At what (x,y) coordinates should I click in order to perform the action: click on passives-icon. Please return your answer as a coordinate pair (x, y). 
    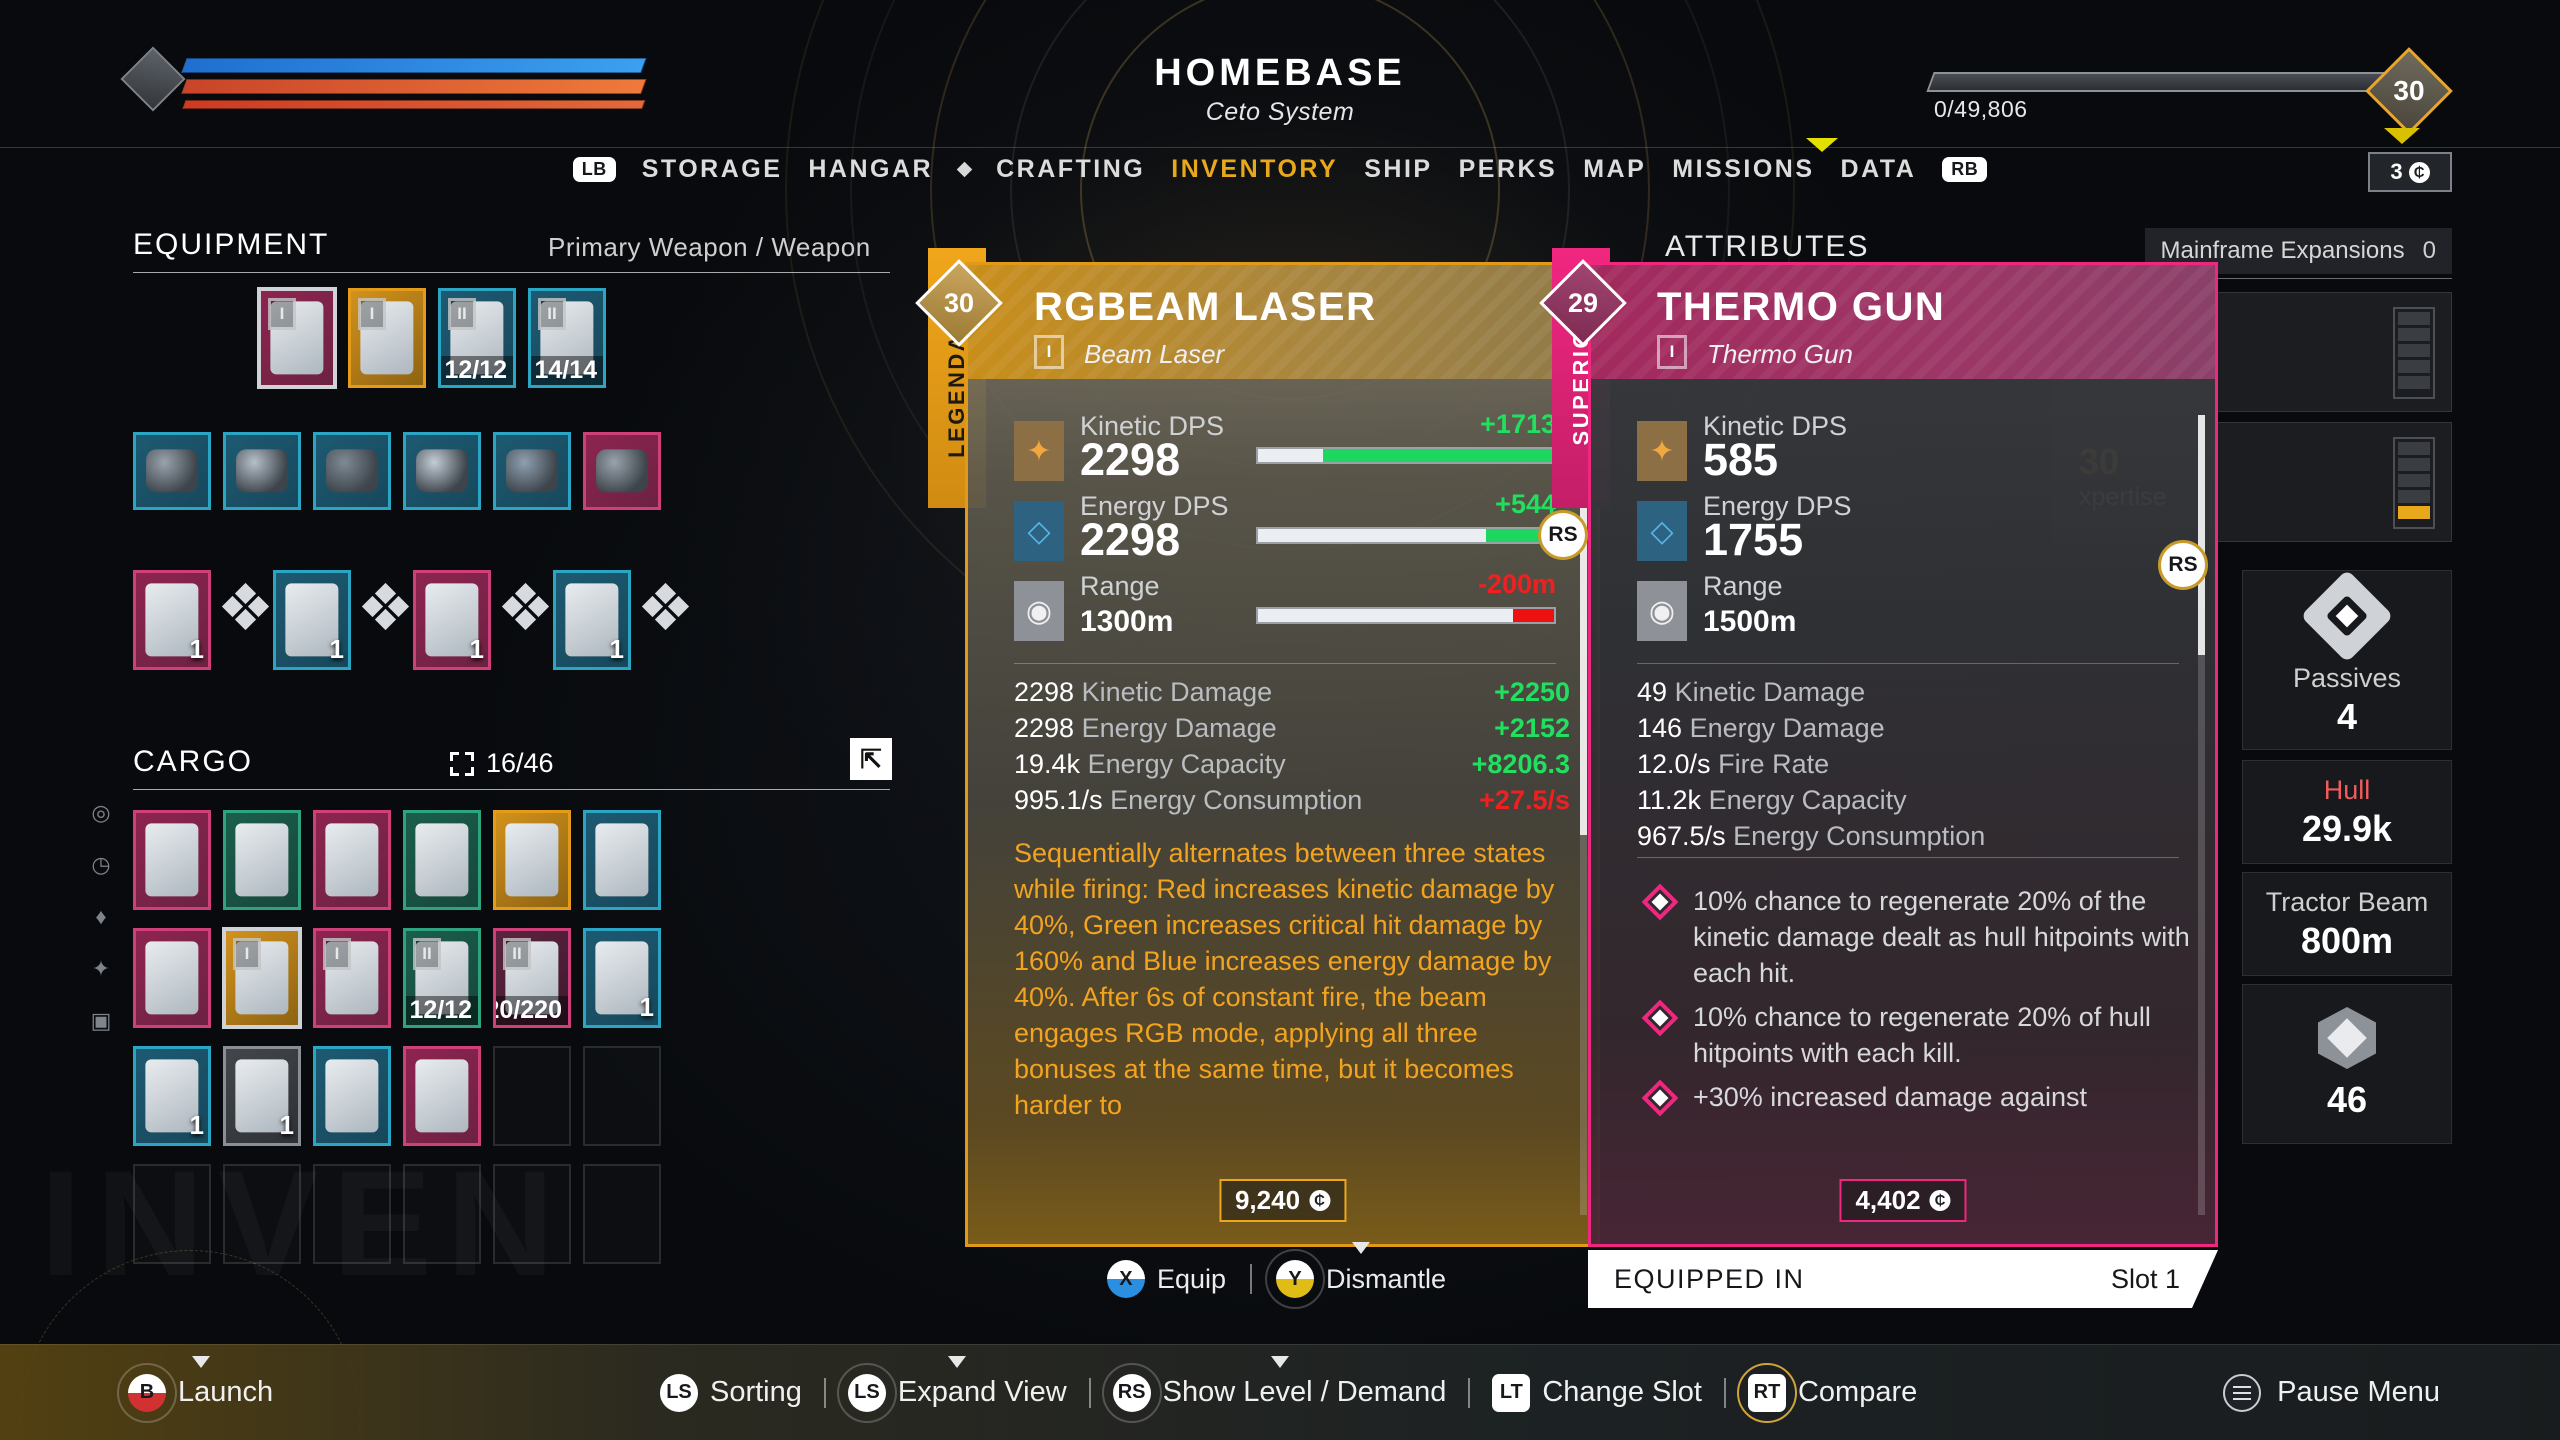
    Looking at the image, I should click on (2347, 615).